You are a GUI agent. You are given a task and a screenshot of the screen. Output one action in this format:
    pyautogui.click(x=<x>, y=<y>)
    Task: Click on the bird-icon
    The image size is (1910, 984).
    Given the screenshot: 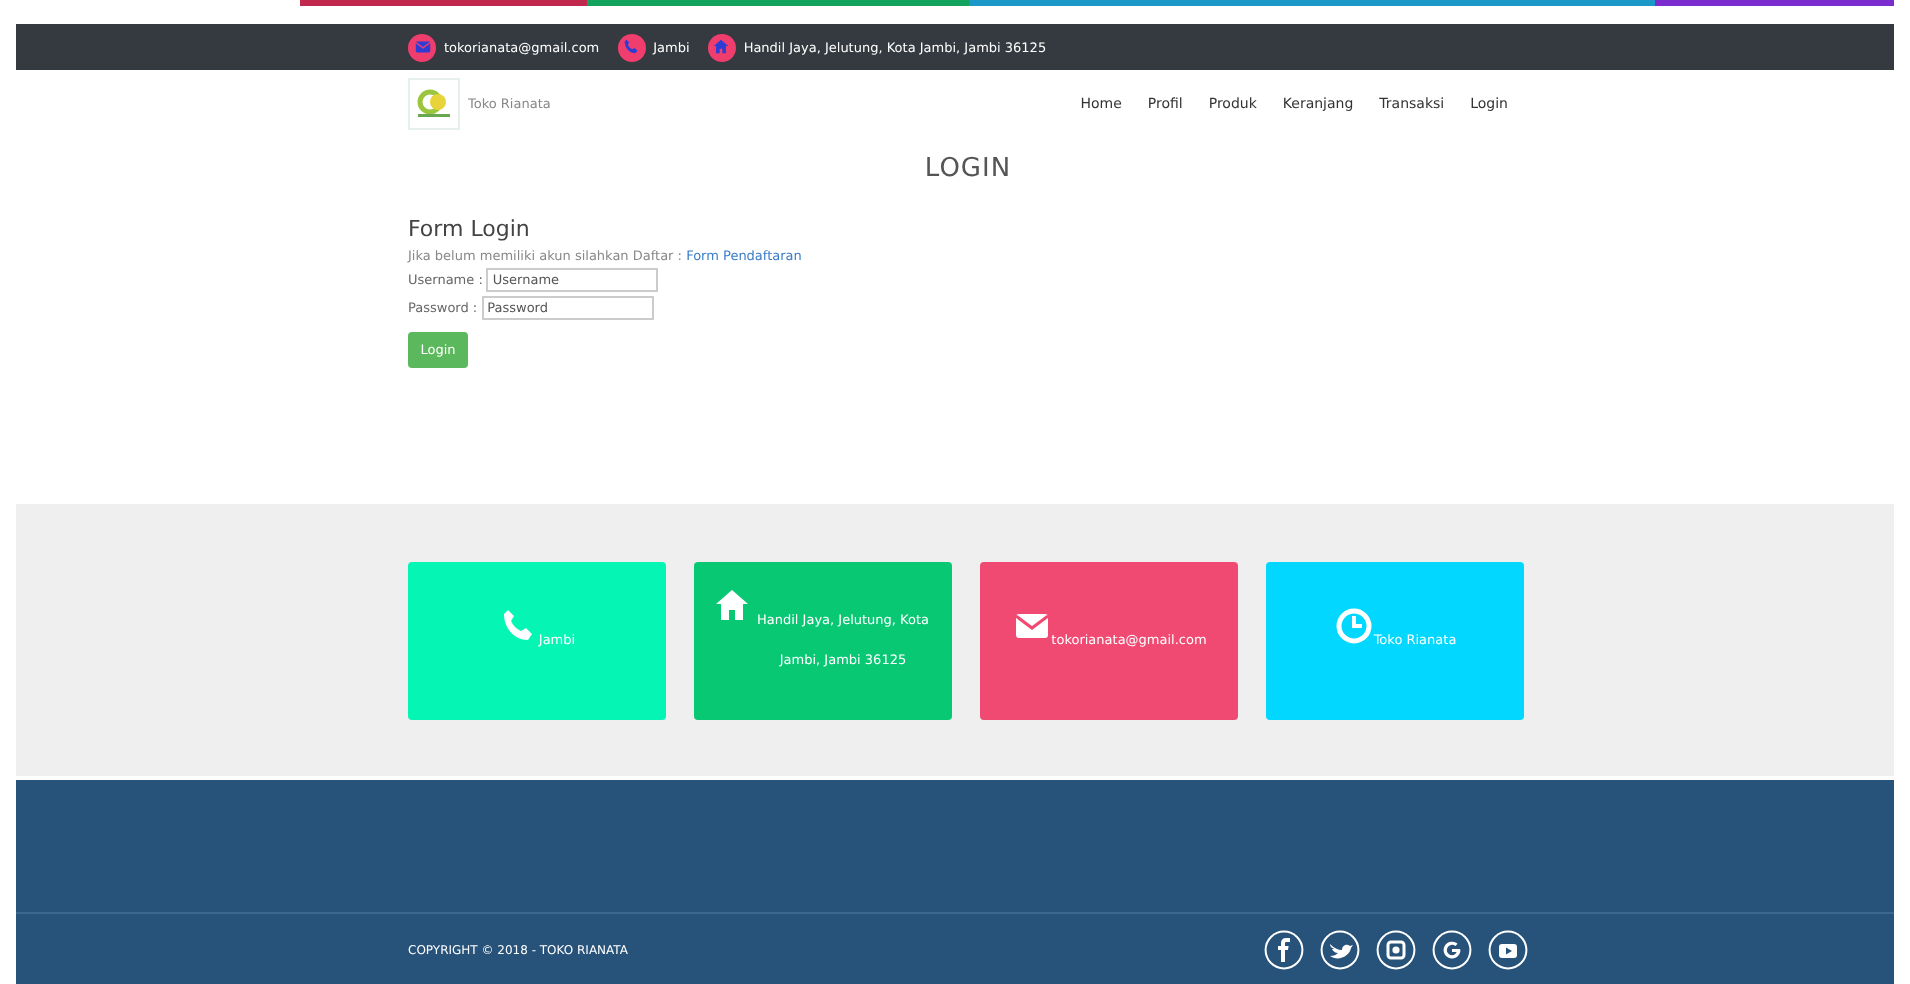 What is the action you would take?
    pyautogui.click(x=1340, y=950)
    